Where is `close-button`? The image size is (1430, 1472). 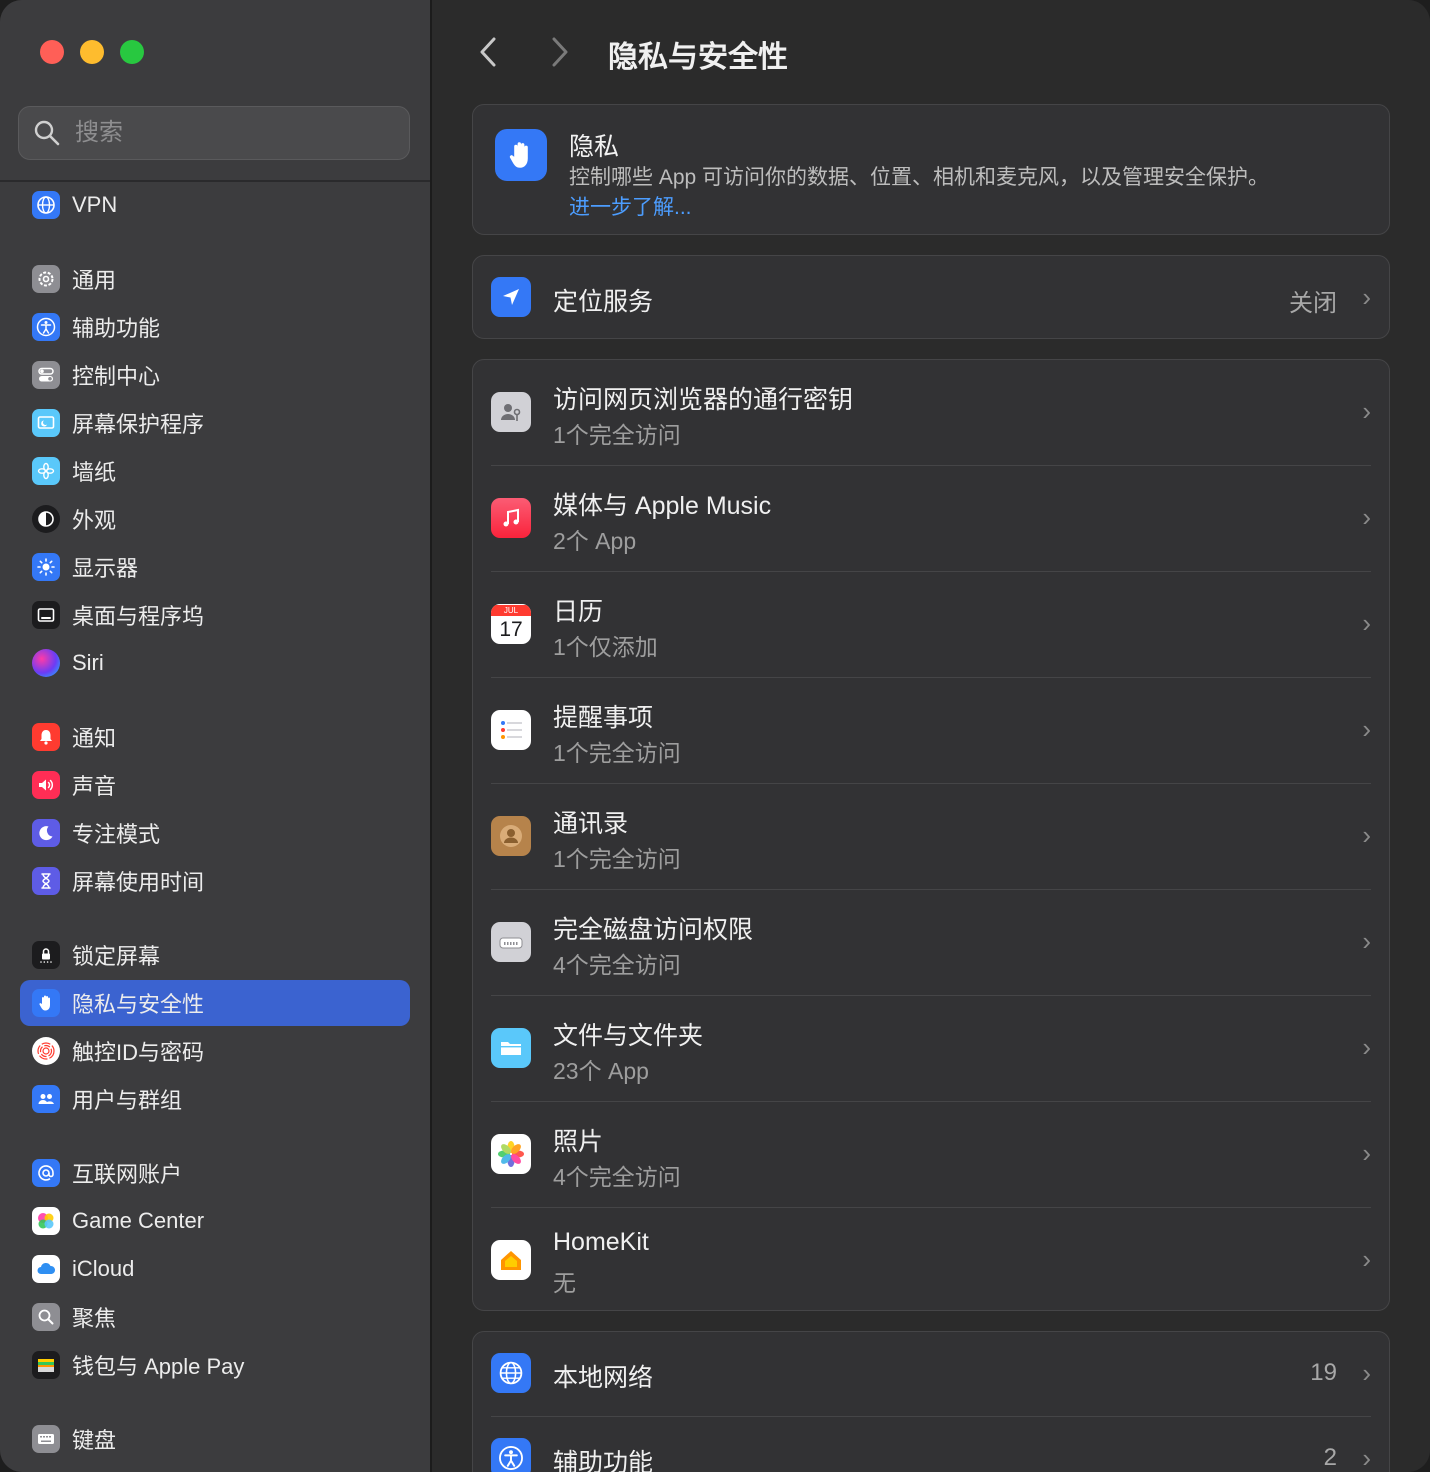
close-button is located at coordinates (52, 52).